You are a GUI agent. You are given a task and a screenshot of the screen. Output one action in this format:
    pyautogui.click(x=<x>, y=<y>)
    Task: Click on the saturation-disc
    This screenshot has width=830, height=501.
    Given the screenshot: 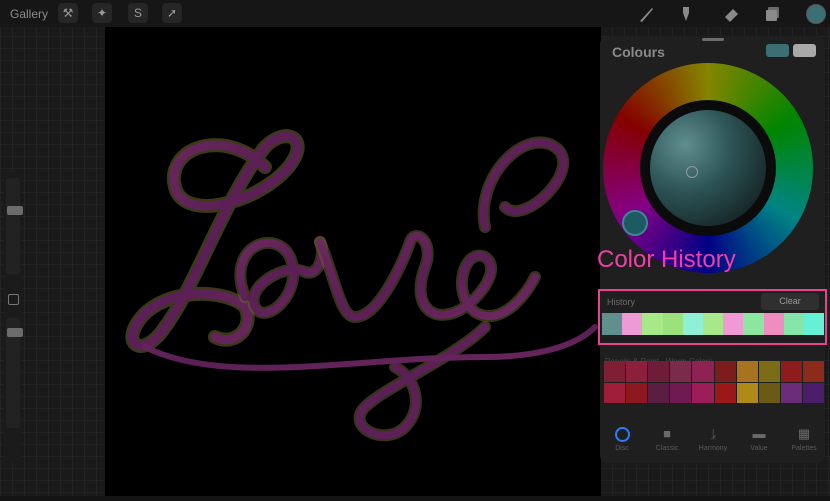 What is the action you would take?
    pyautogui.click(x=708, y=168)
    